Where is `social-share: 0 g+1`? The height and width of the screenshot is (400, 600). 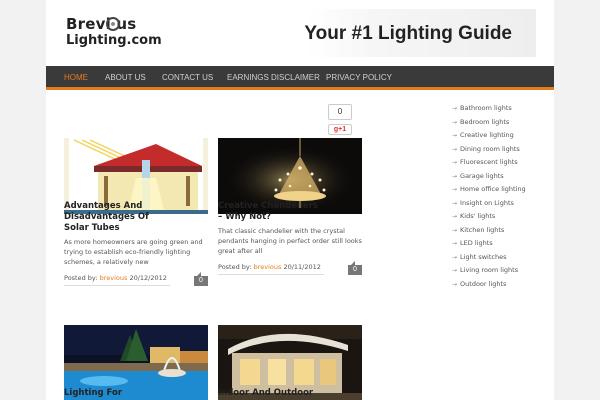
social-share: 0 g+1 is located at coordinates (340, 119).